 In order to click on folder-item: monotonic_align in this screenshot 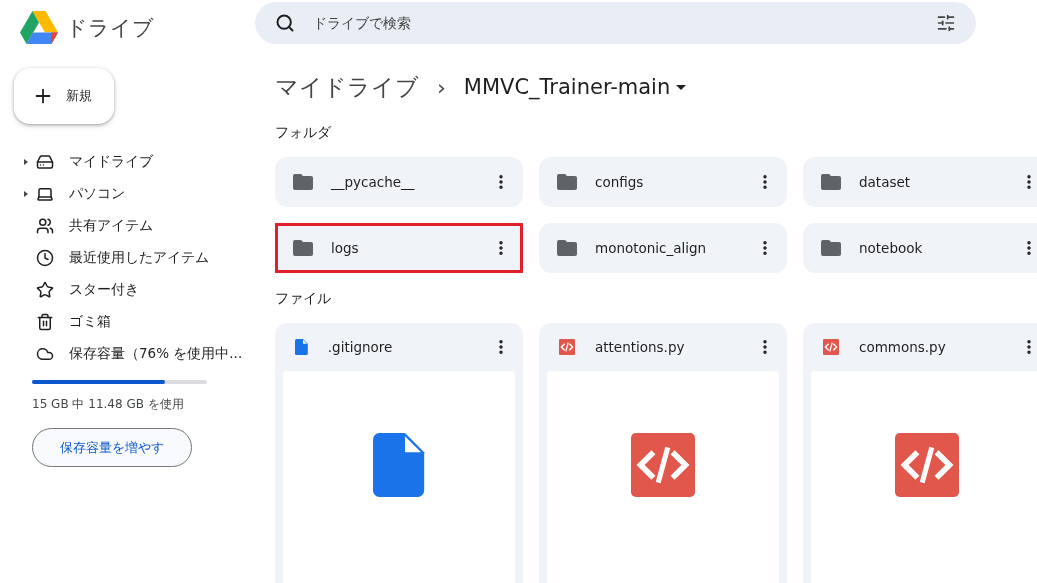, I will do `click(663, 248)`.